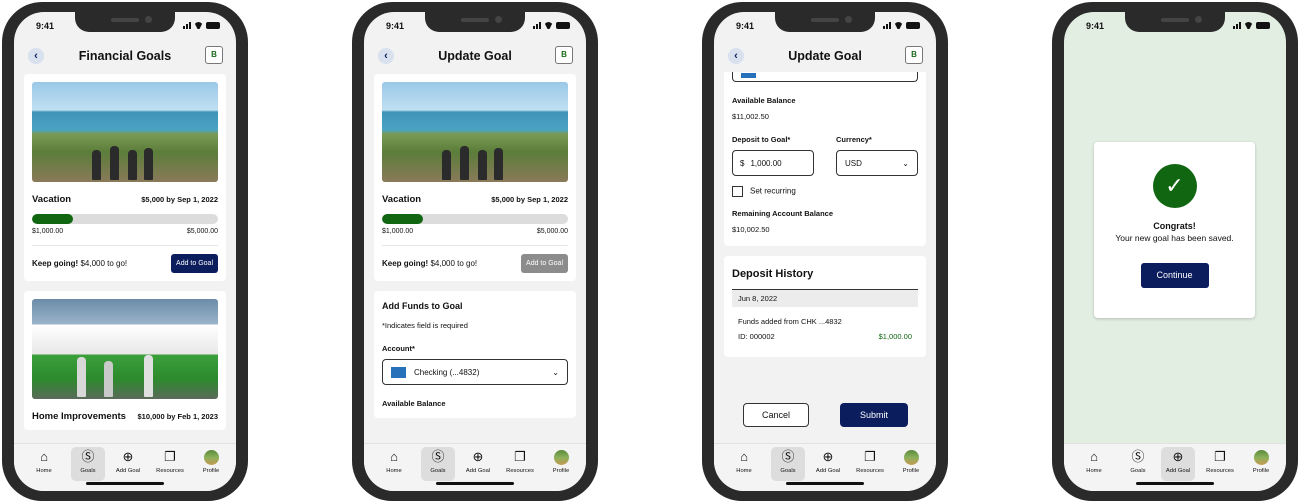  I want to click on deposit-input: $ 1,000.00, so click(773, 163).